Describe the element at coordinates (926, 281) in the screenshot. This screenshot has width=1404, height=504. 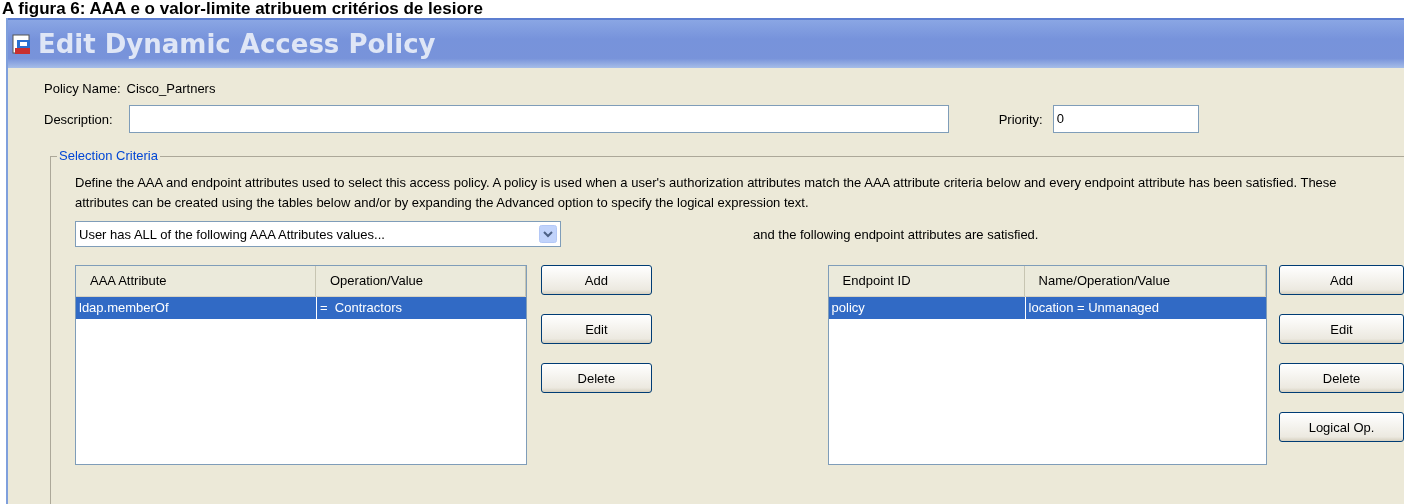
I see `column-header: Endpoint ID` at that location.